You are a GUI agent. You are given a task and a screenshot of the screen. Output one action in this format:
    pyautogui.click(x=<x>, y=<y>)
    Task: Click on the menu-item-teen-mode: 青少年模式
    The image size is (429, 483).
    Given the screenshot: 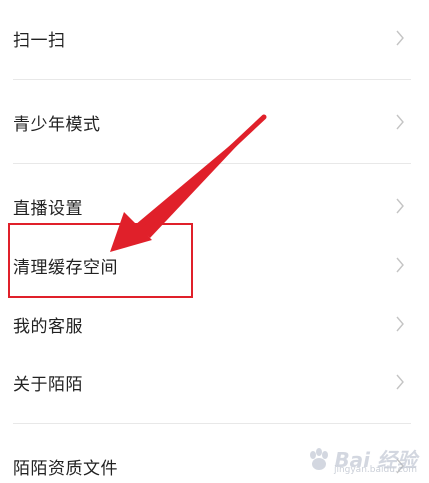 What is the action you would take?
    pyautogui.click(x=214, y=122)
    